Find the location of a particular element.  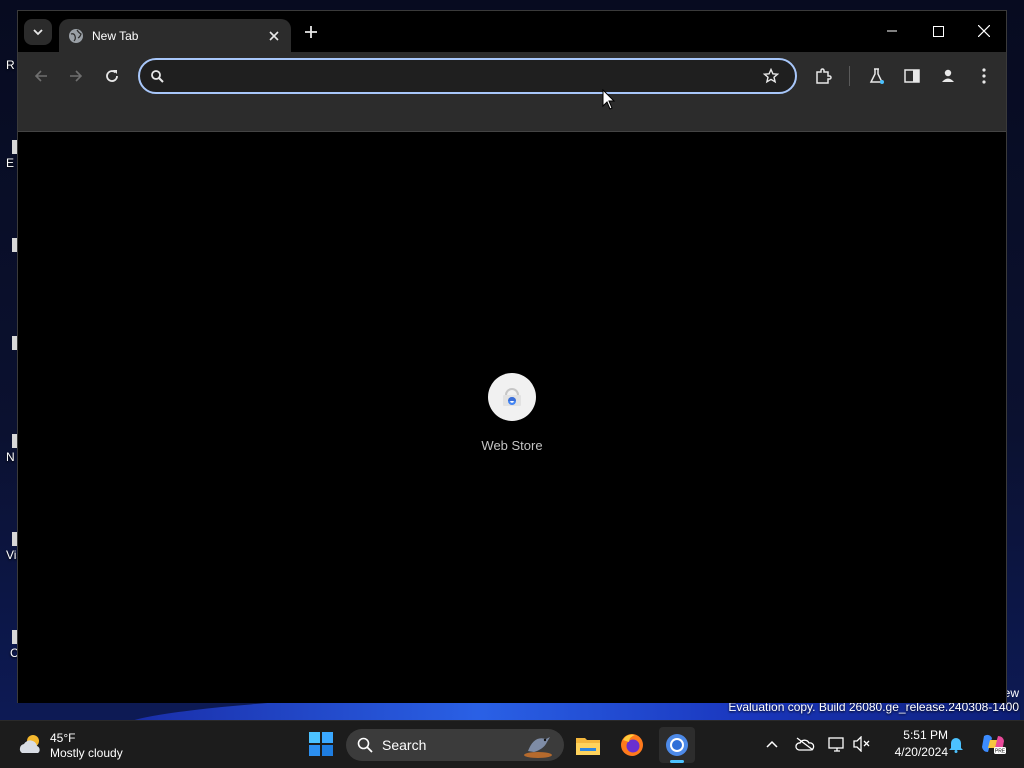

tab-strip: New Tab is located at coordinates (512, 32).